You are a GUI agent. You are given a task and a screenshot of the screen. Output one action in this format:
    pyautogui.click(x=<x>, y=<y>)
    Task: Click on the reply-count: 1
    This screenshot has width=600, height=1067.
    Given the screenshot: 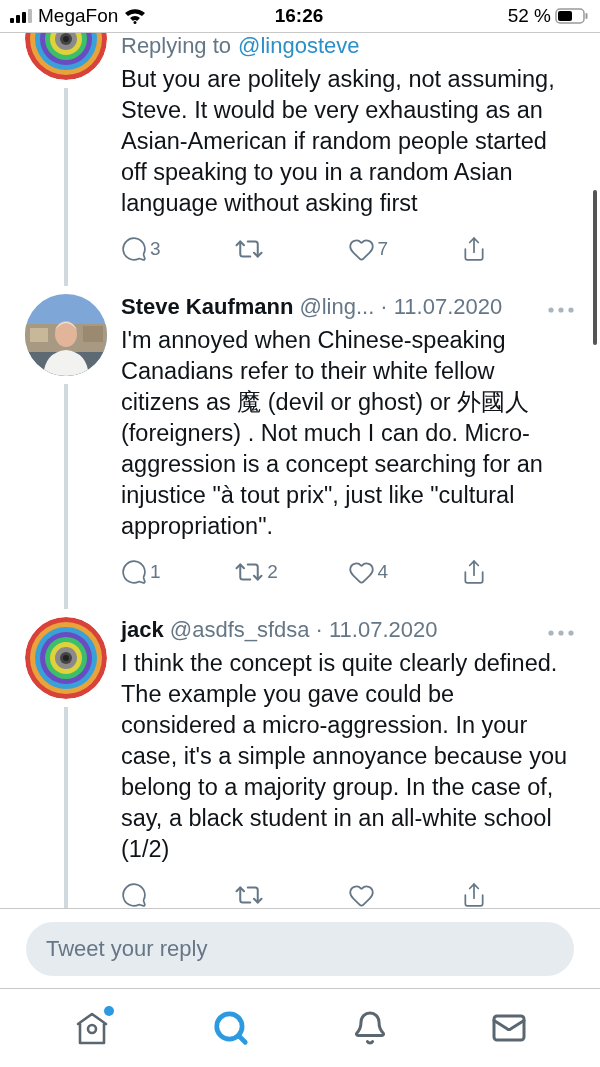 What is the action you would take?
    pyautogui.click(x=155, y=572)
    